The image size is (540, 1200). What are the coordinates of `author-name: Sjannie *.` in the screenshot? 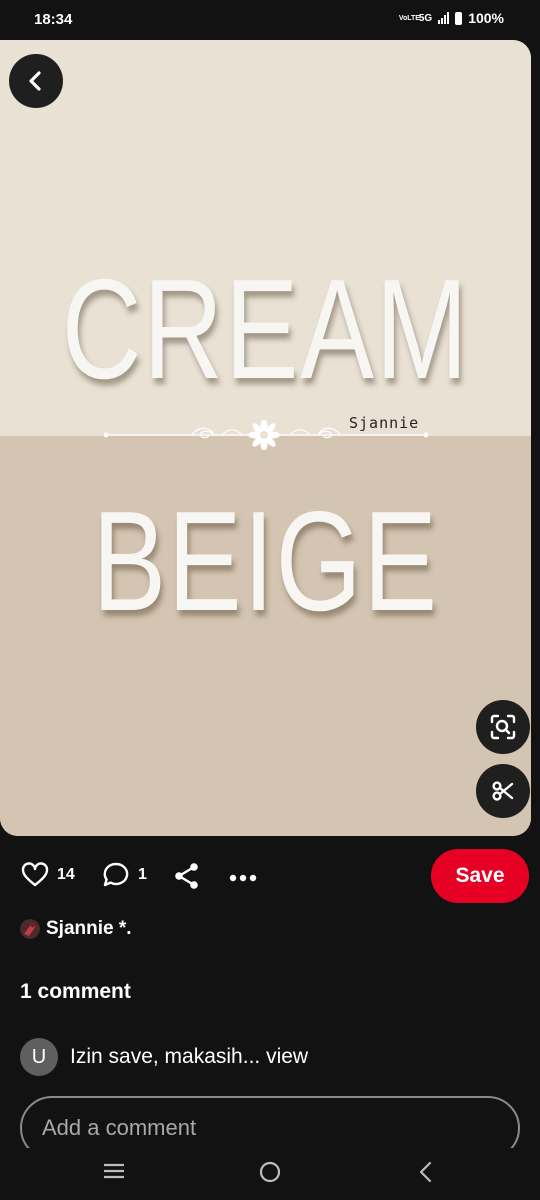 It's located at (89, 928).